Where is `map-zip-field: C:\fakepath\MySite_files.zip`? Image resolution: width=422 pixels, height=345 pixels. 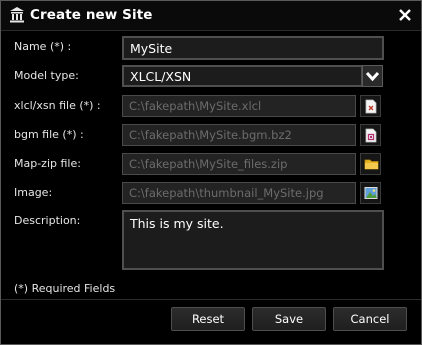
map-zip-field: C:\fakepath\MySite_files.zip is located at coordinates (239, 164).